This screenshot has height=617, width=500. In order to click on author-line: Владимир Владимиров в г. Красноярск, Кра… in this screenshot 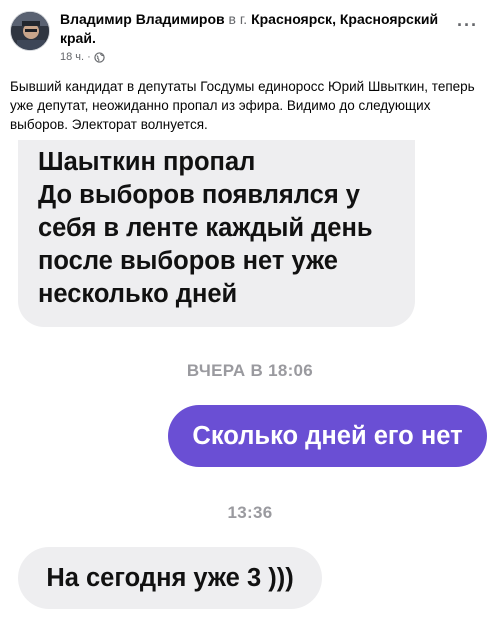, I will do `click(255, 29)`.